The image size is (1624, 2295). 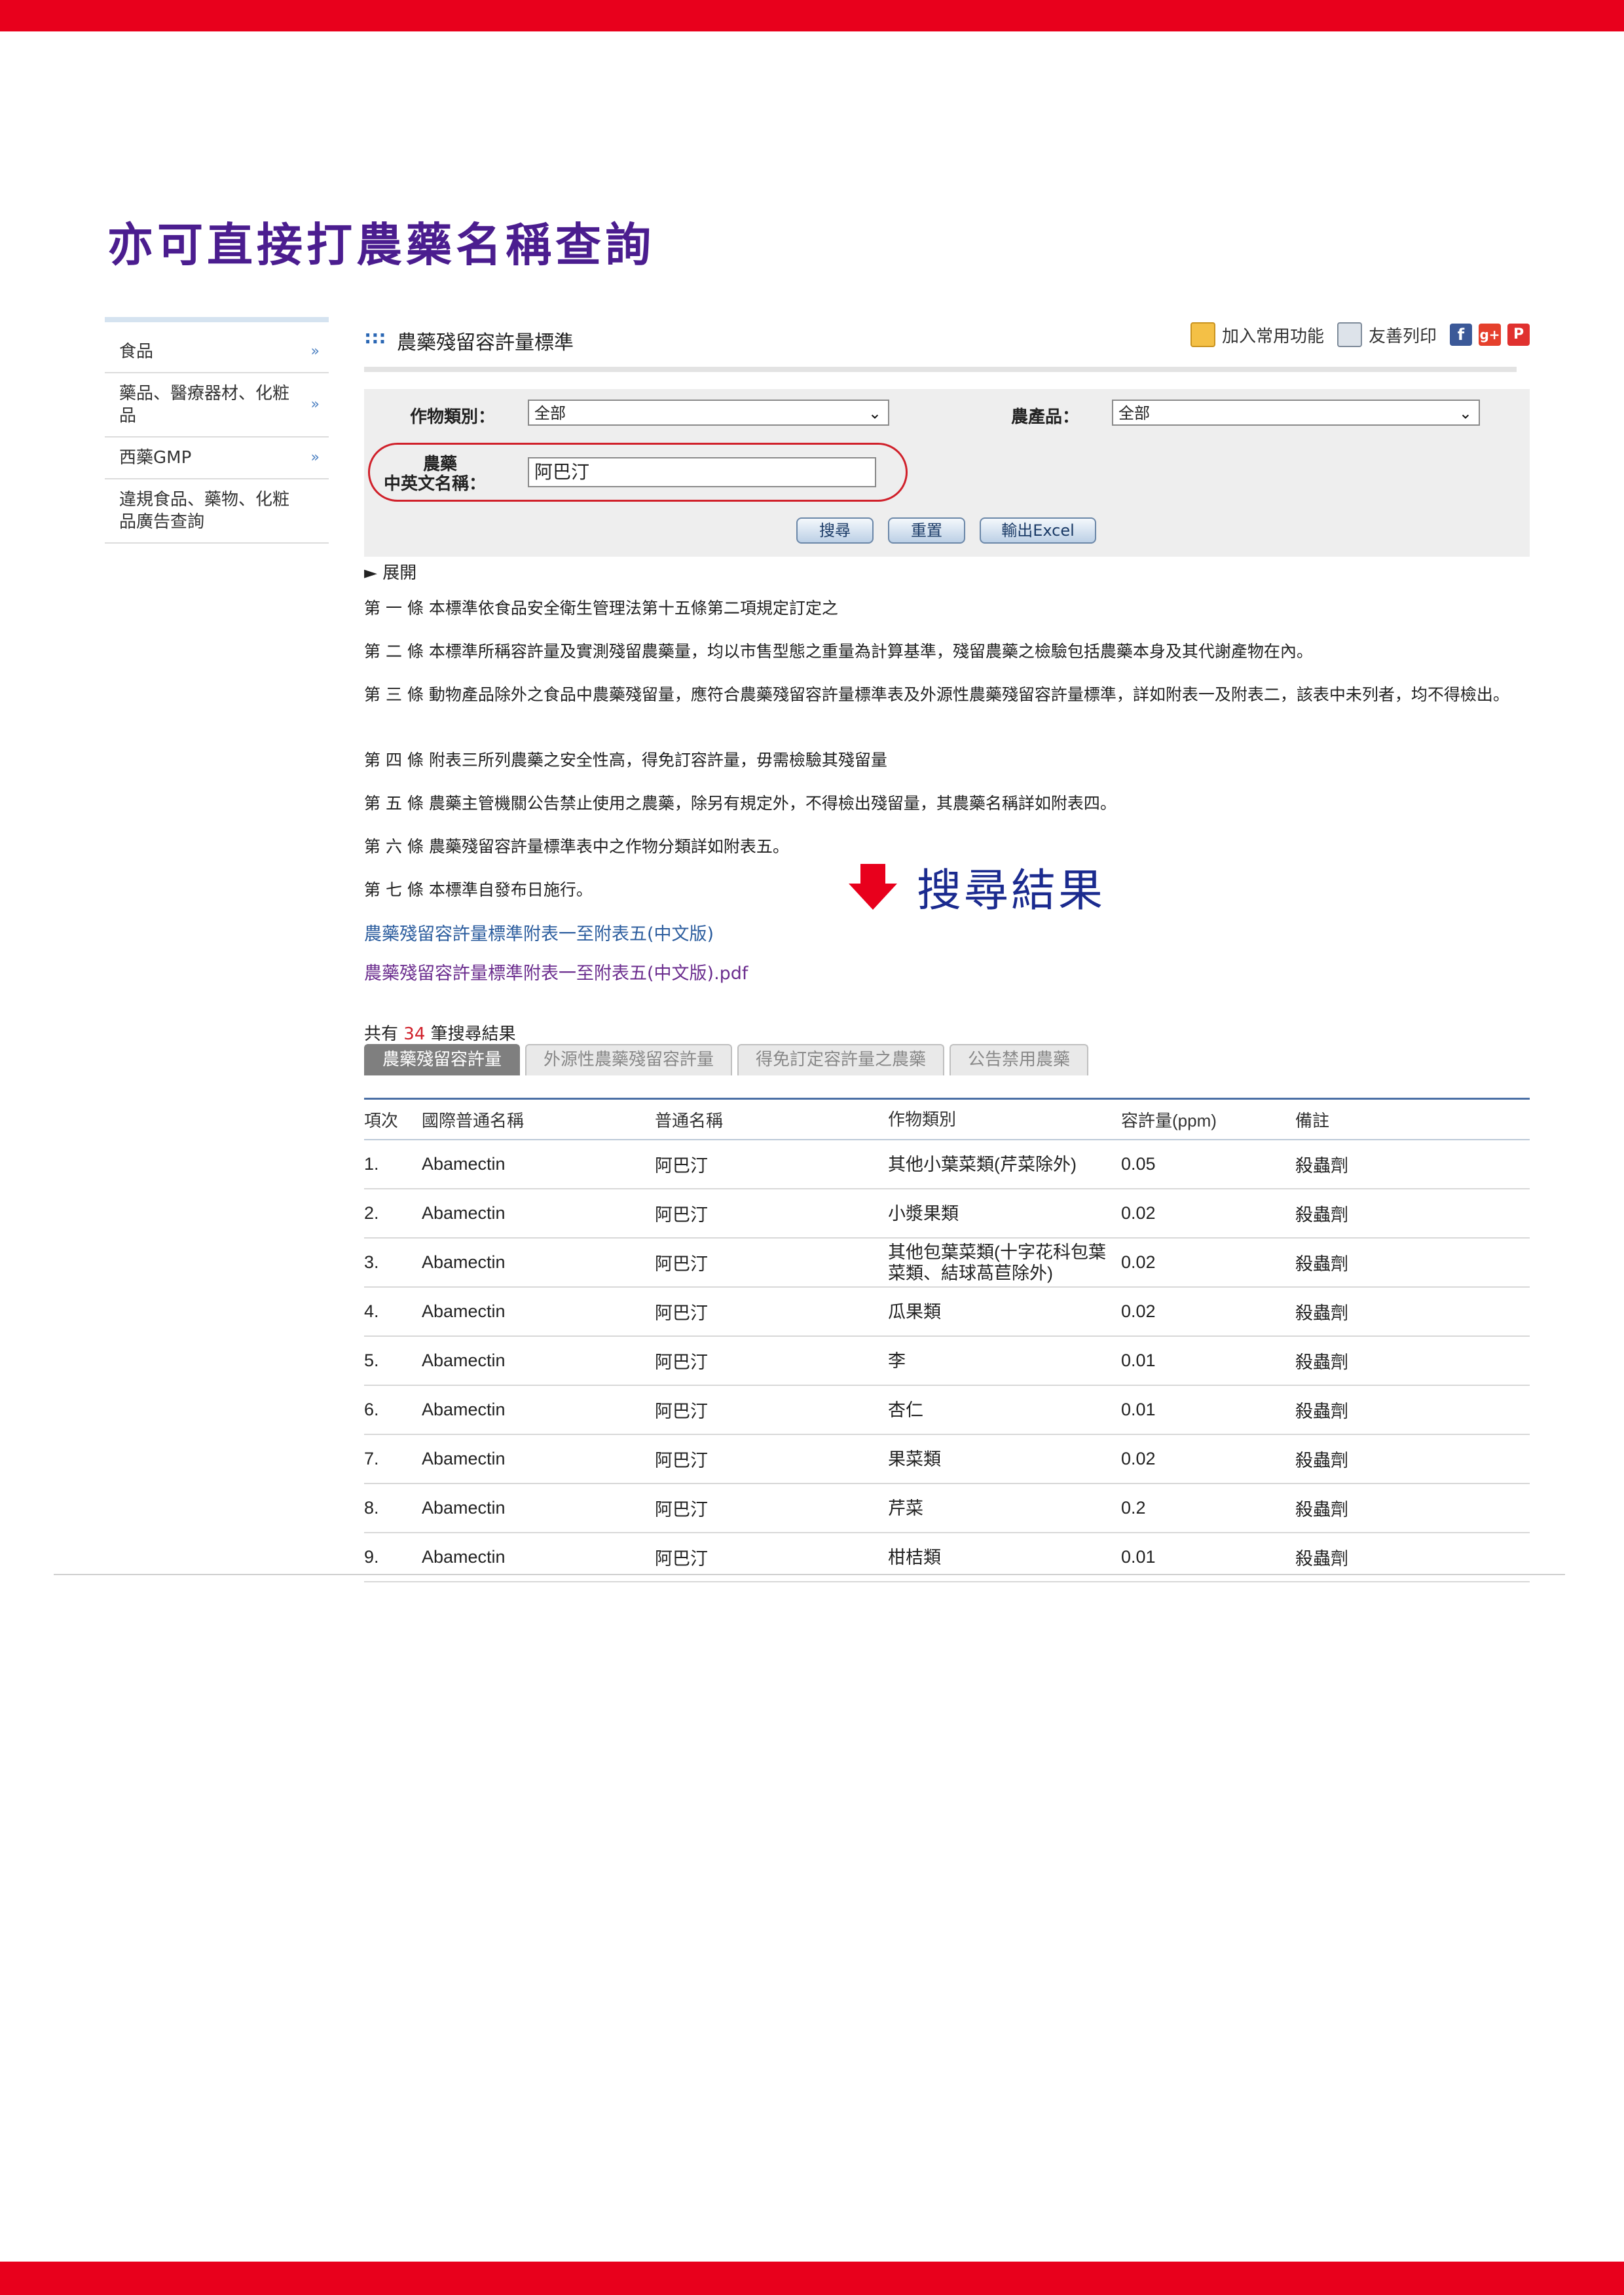 I want to click on bottom-red-band, so click(x=812, y=2278).